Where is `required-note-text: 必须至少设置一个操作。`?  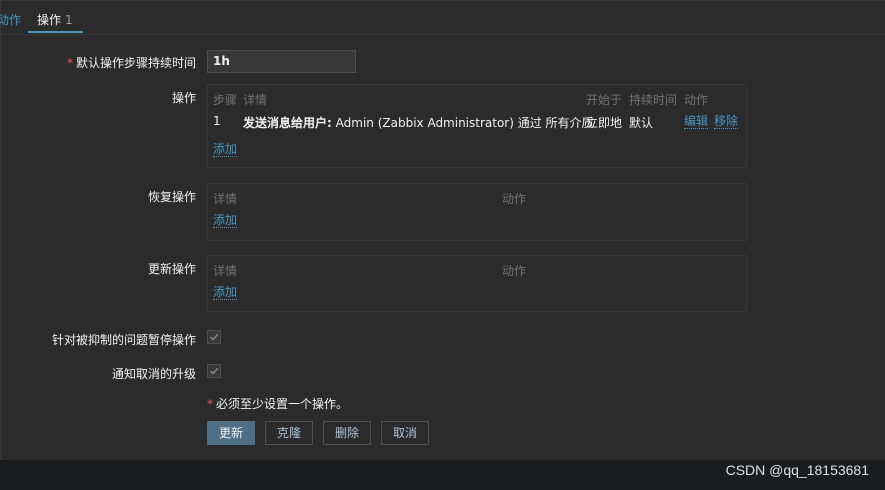
required-note-text: 必须至少设置一个操作。 is located at coordinates (282, 404).